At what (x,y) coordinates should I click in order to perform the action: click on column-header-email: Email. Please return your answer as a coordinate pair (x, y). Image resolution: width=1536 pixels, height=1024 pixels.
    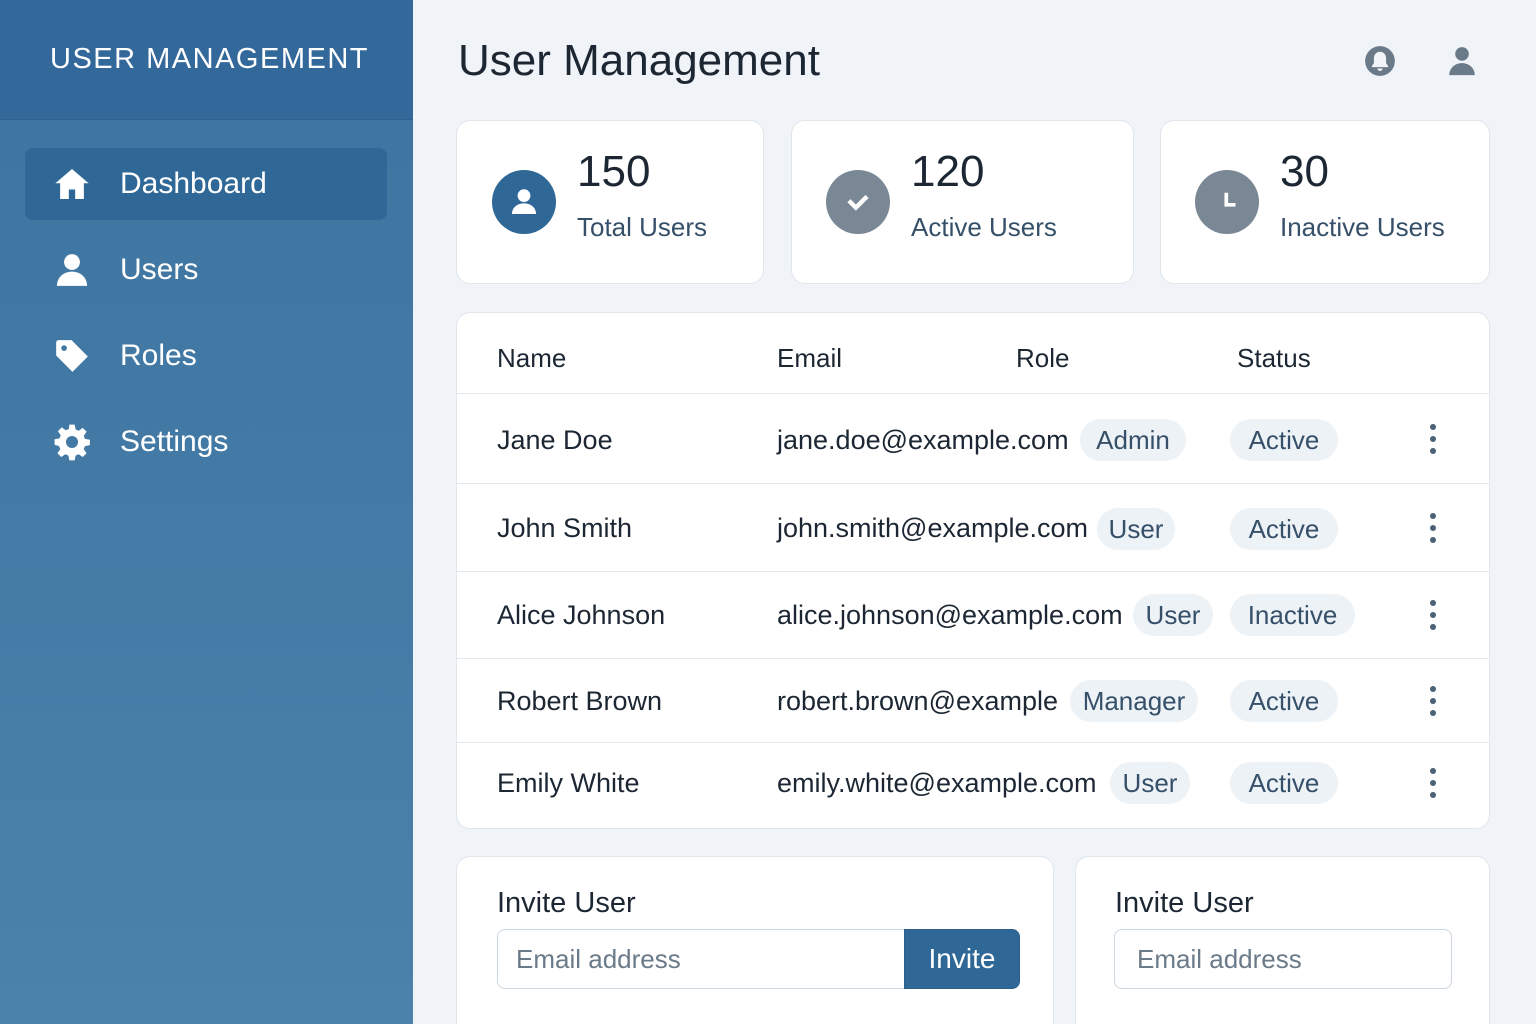
    Looking at the image, I should click on (809, 358).